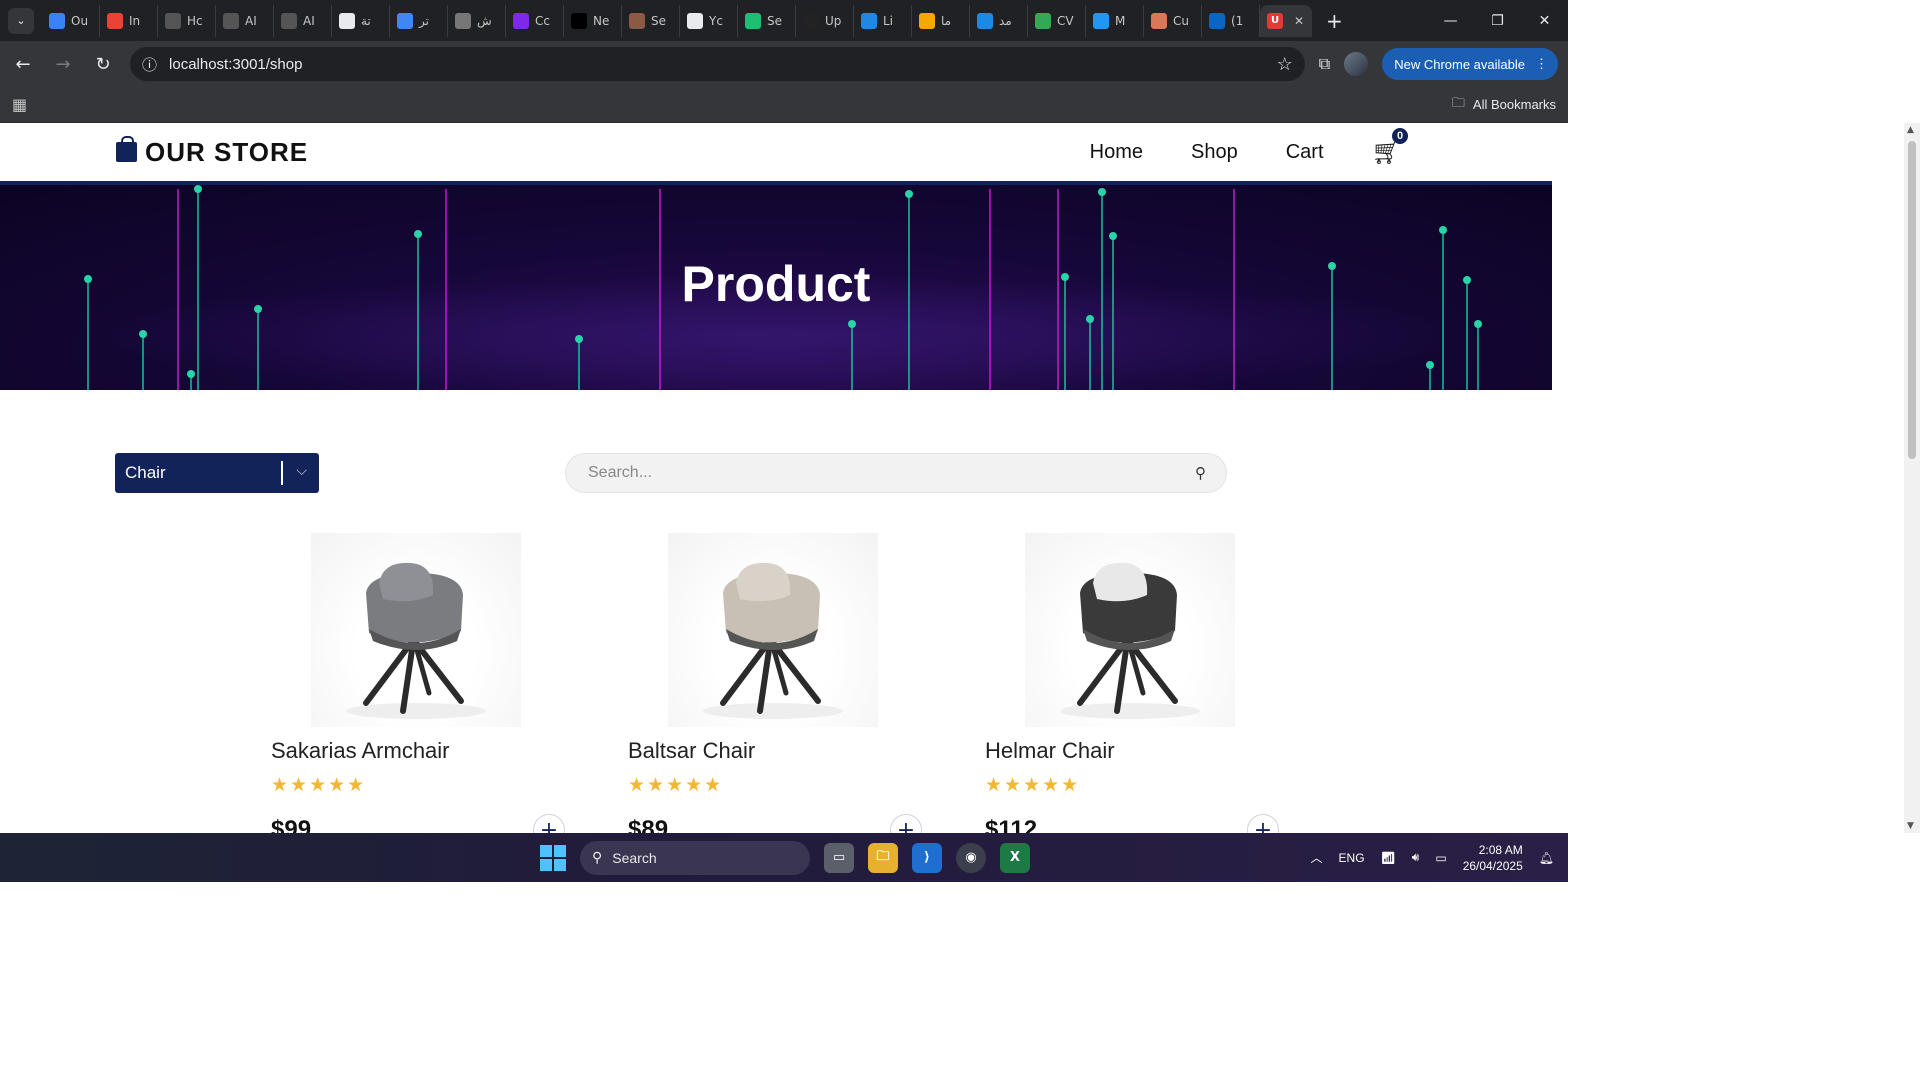  I want to click on ai-icon, so click(231, 20).